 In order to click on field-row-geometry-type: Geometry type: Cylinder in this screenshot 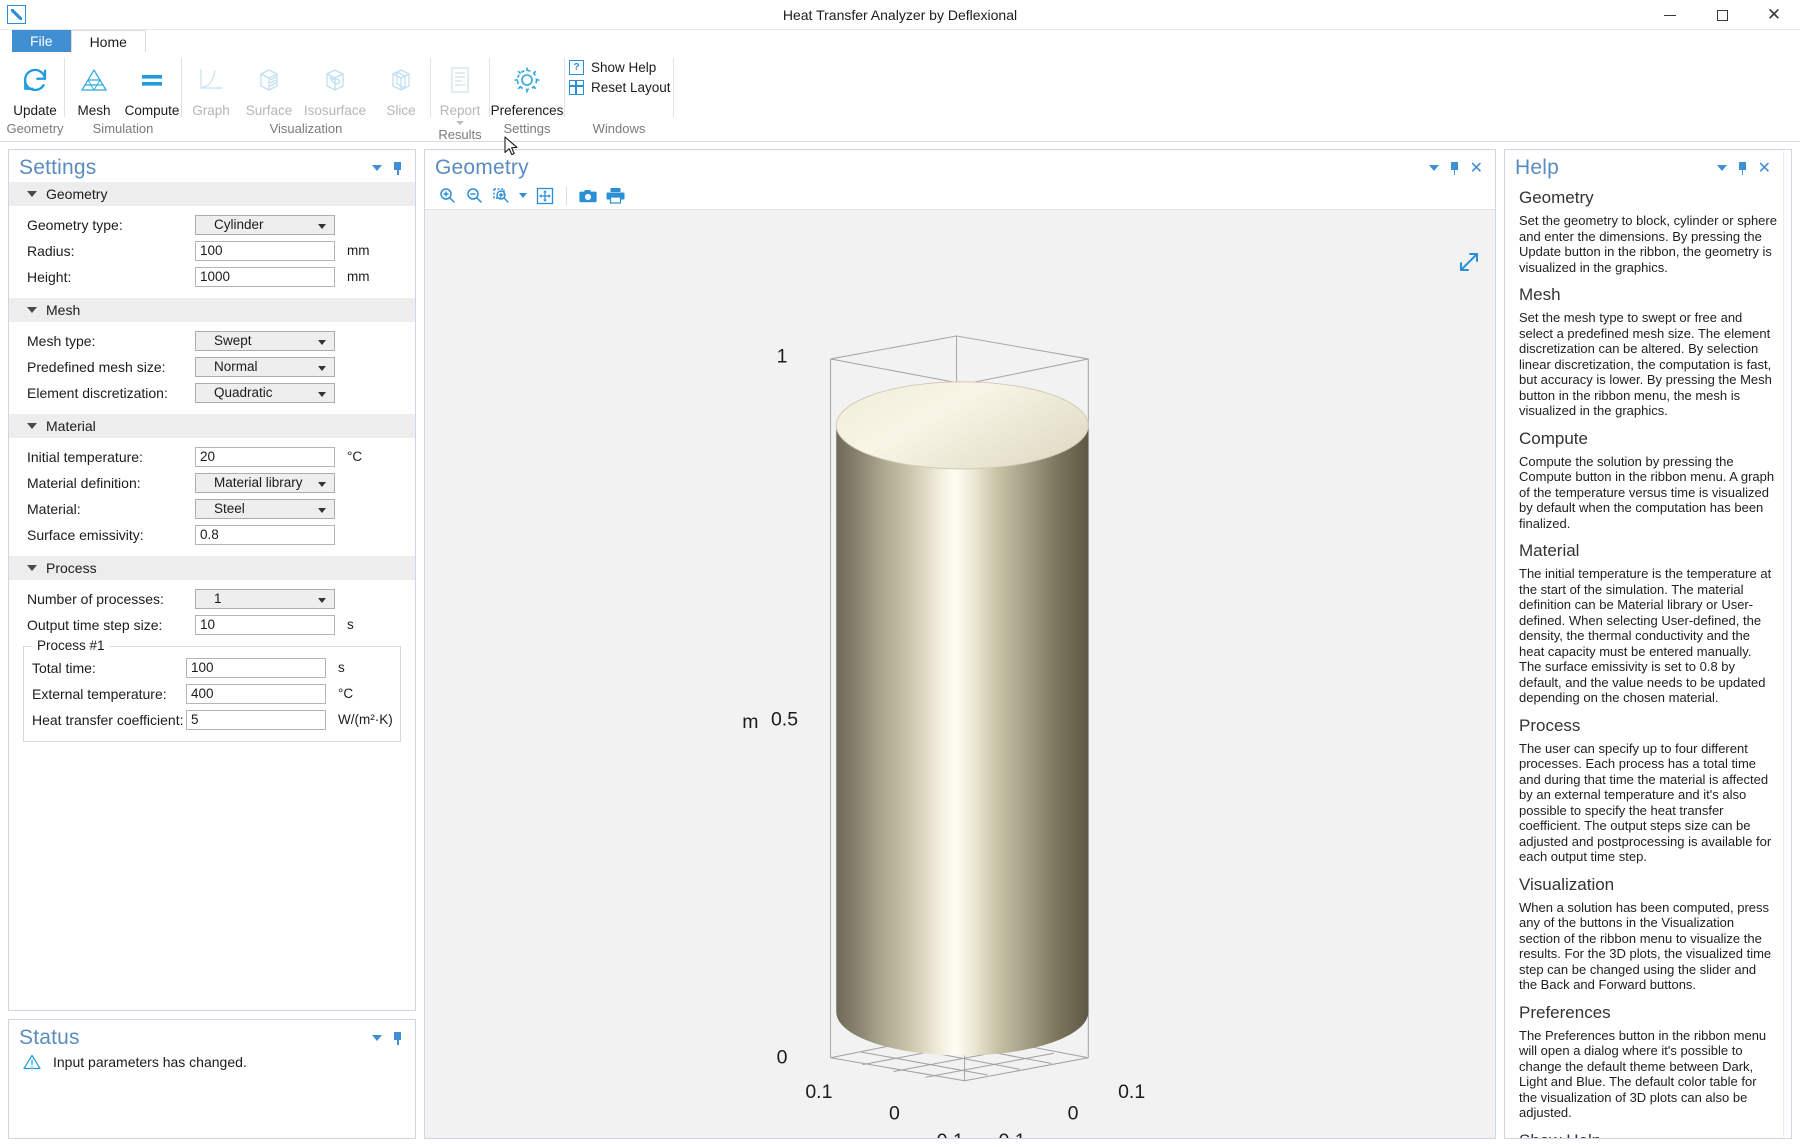, I will do `click(212, 224)`.